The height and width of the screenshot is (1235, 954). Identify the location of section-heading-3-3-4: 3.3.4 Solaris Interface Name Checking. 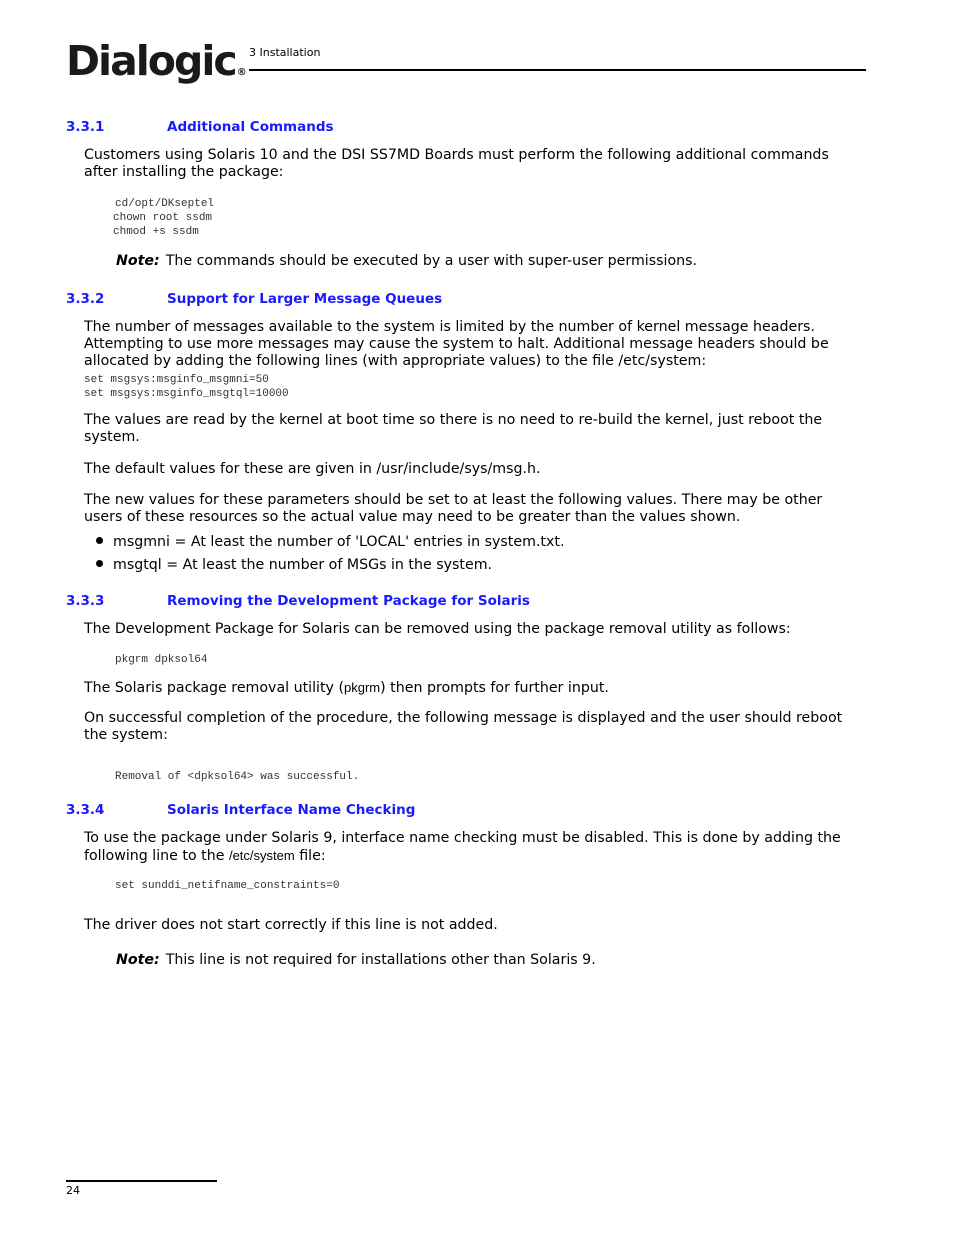
(241, 810).